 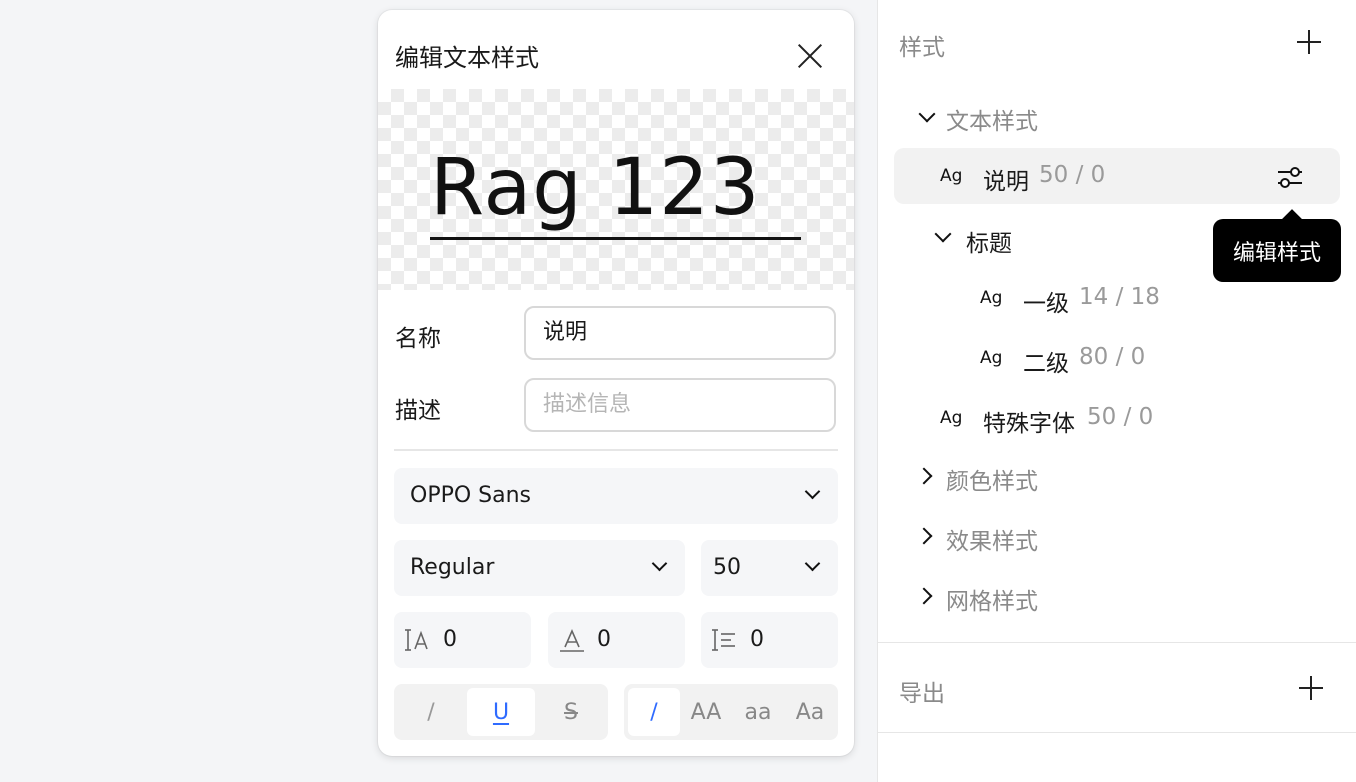 What do you see at coordinates (1029, 424) in the screenshot?
I see `style-name: 特殊字体` at bounding box center [1029, 424].